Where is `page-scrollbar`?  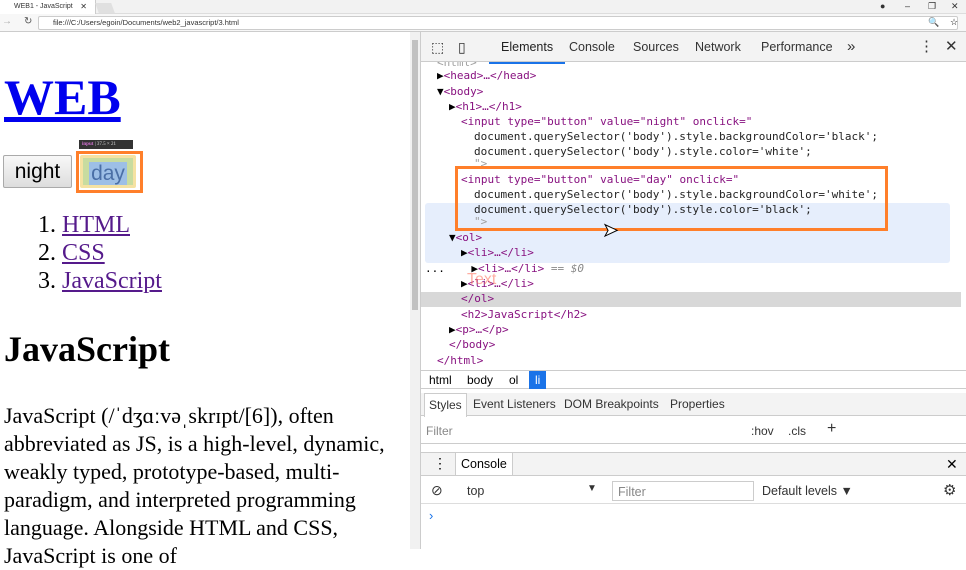
page-scrollbar is located at coordinates (415, 290).